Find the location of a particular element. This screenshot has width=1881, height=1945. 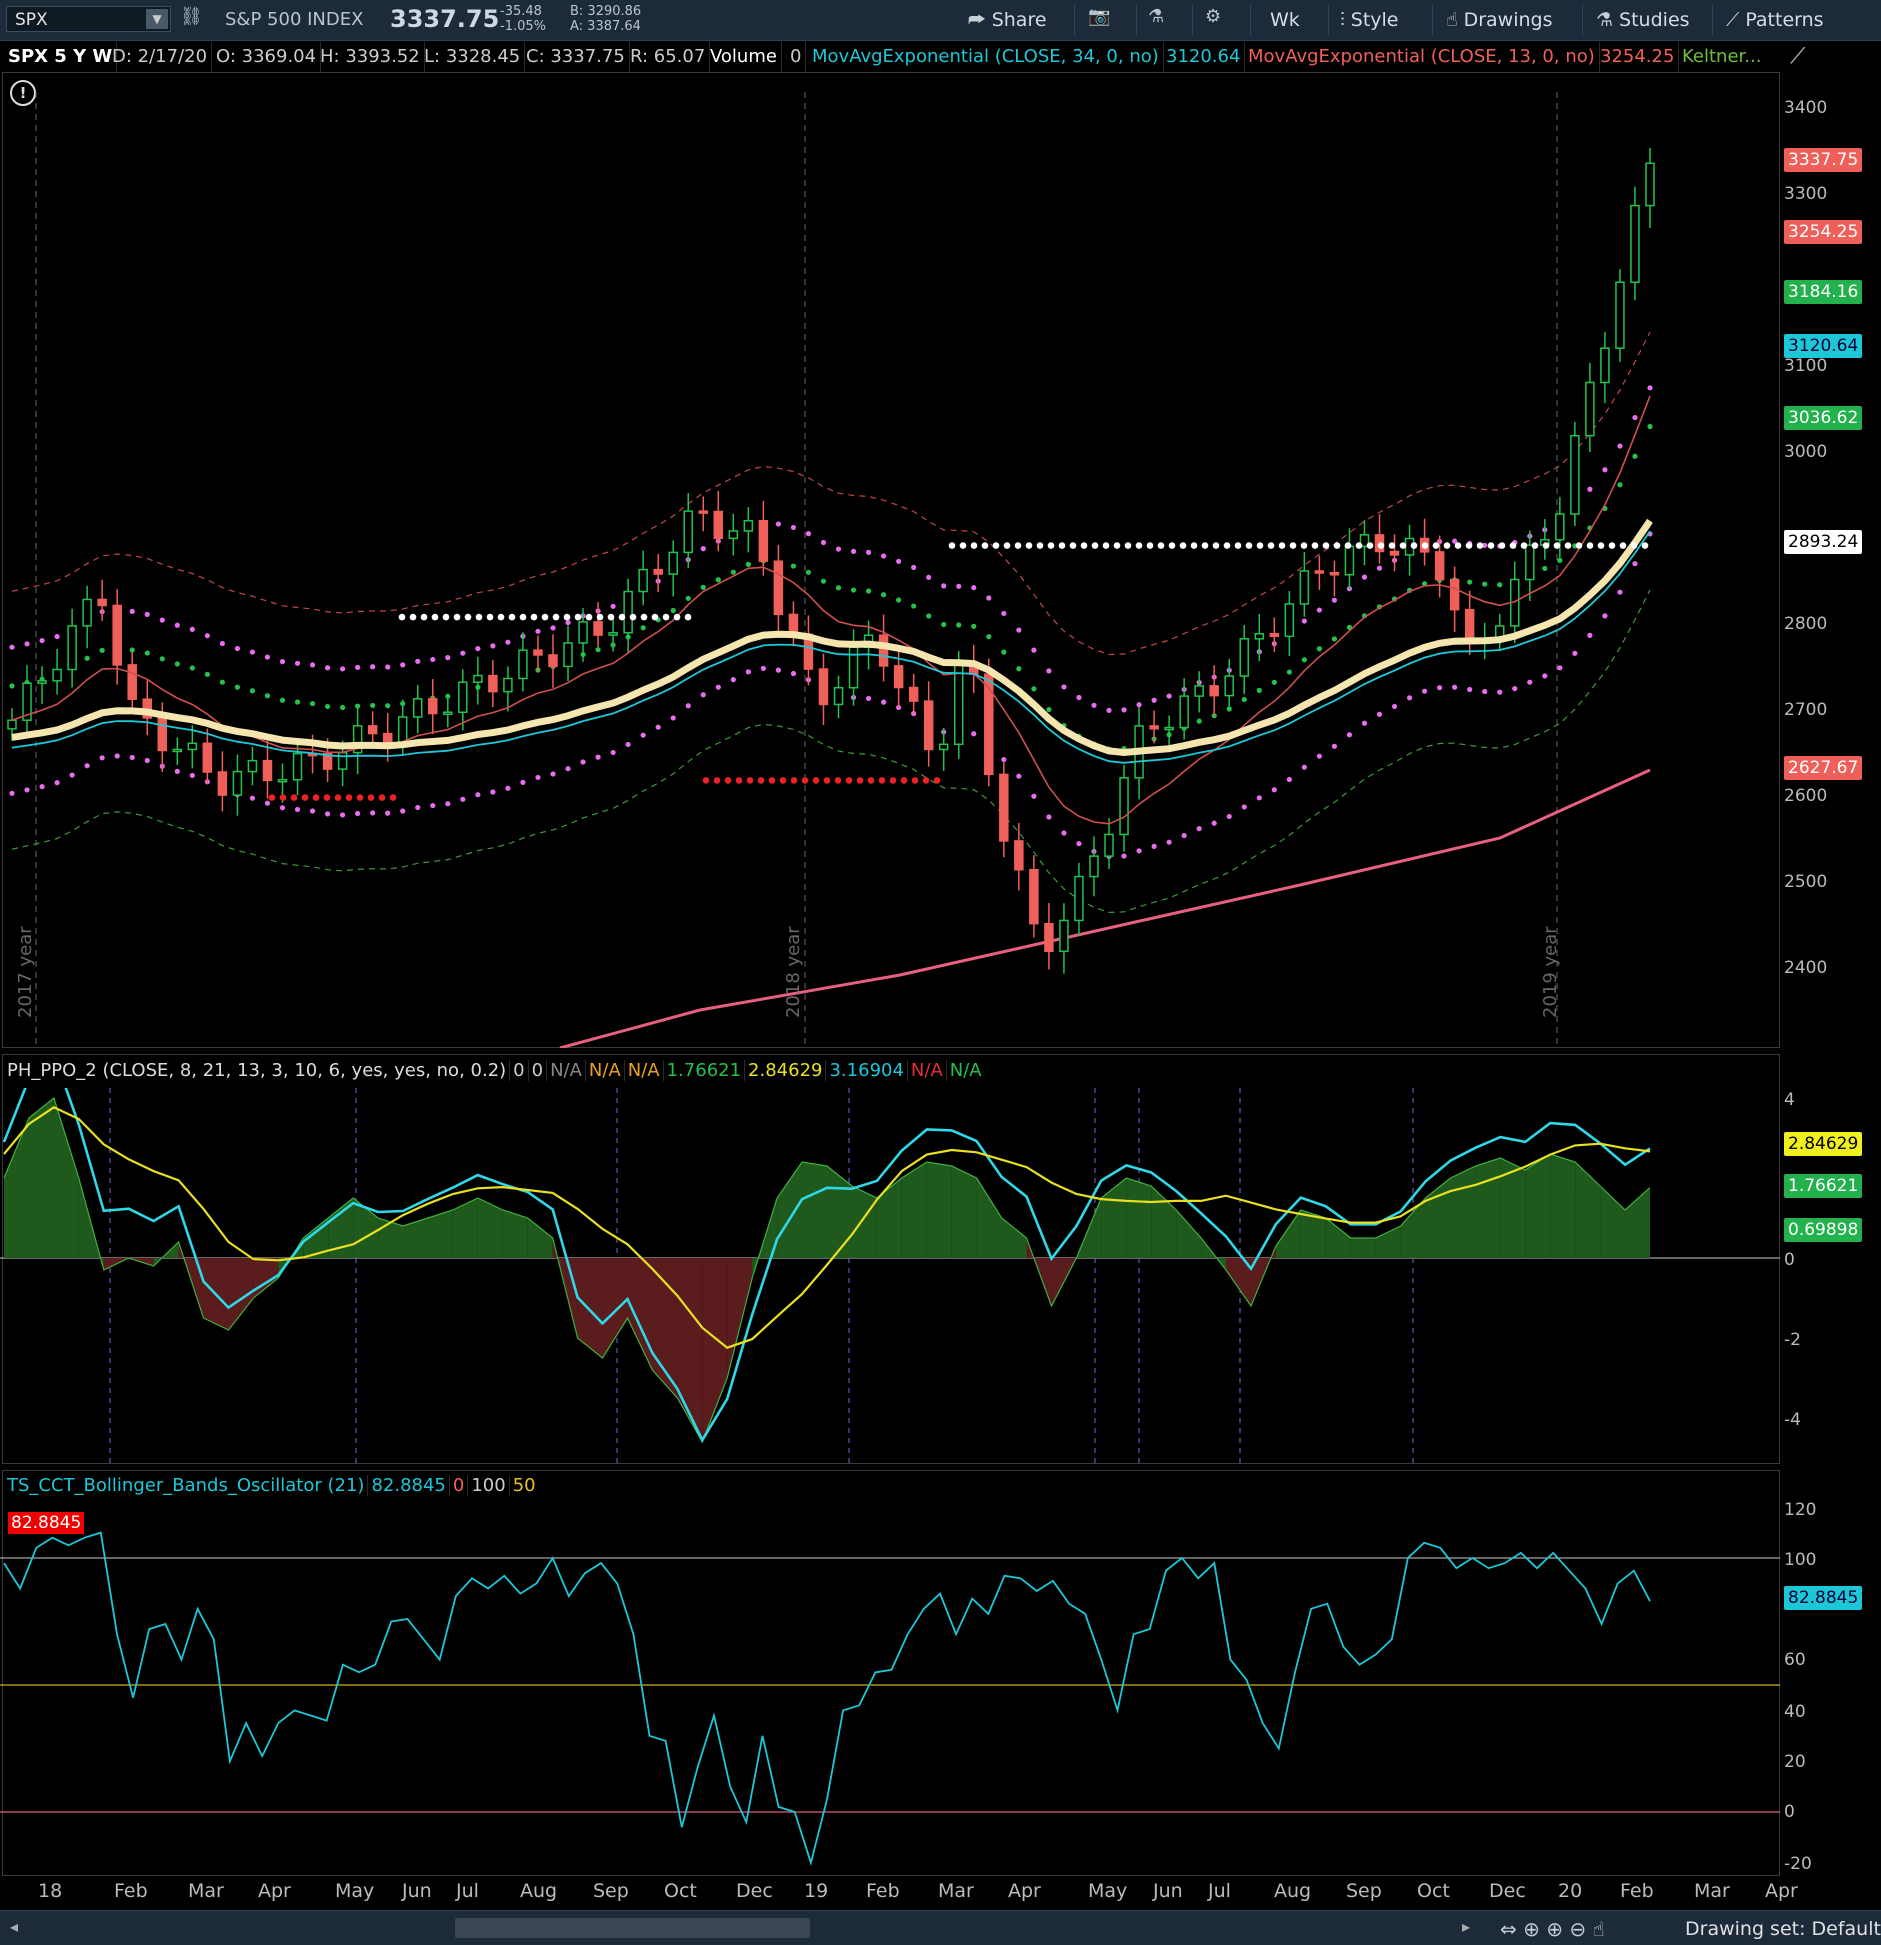

zoom-out-icon: ⊖ is located at coordinates (1577, 1929).